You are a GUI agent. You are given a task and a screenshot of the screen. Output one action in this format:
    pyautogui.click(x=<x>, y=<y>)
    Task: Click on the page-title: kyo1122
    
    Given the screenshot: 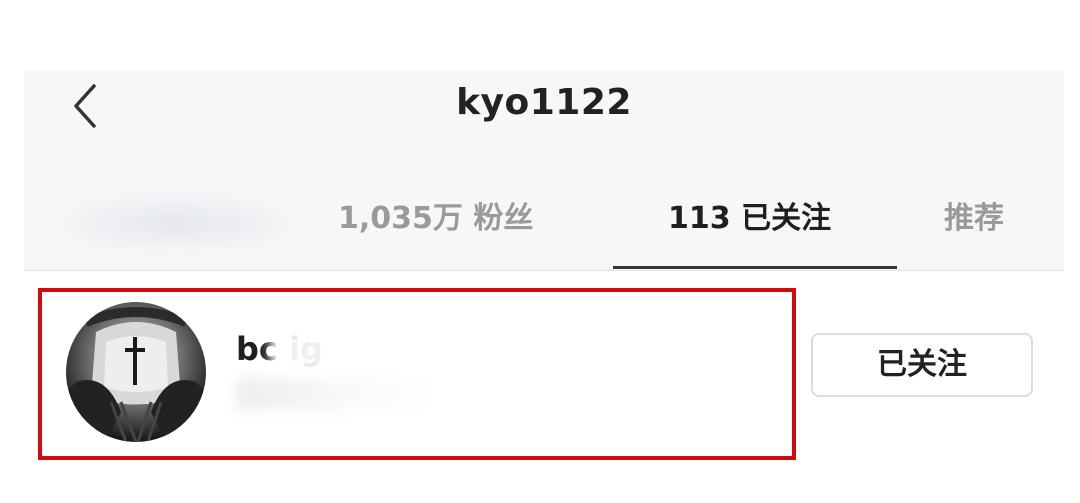 What is the action you would take?
    pyautogui.click(x=544, y=102)
    